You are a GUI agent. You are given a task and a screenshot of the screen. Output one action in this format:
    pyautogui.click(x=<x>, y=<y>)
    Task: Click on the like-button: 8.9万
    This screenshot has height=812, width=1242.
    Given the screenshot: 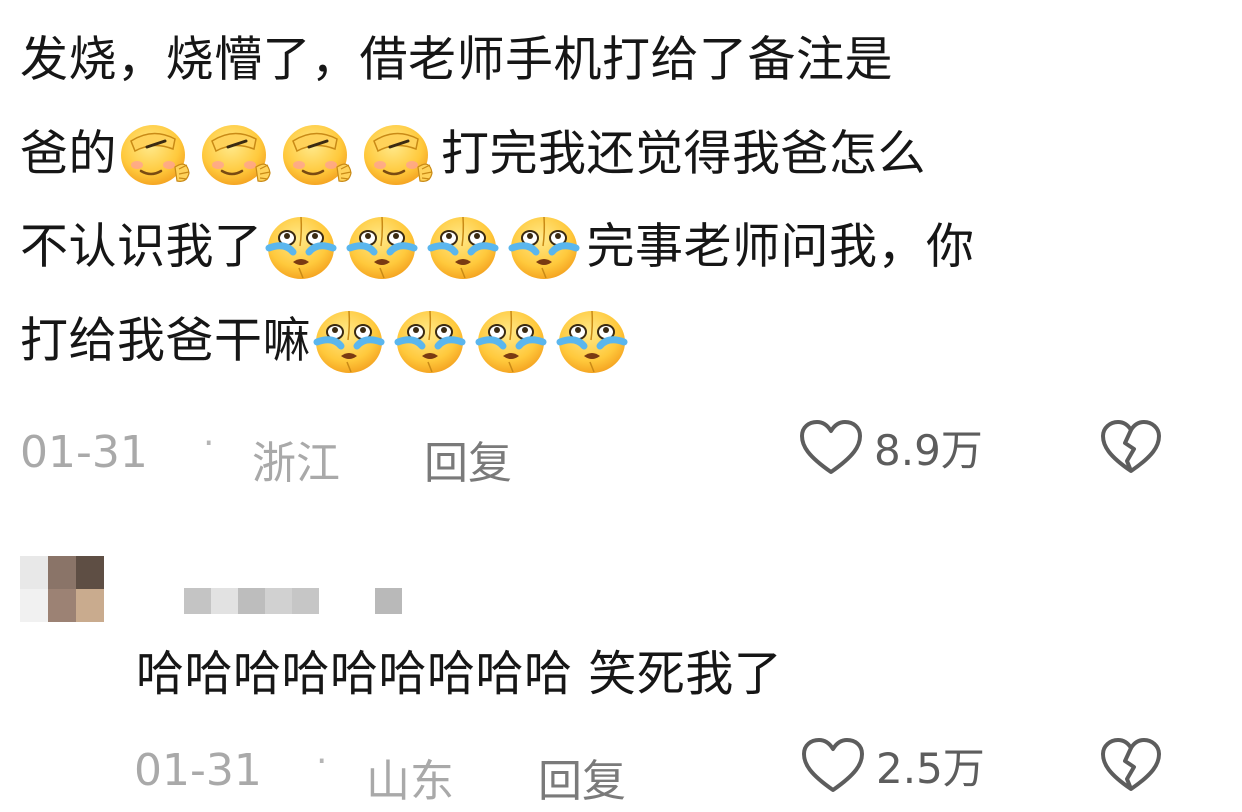 What is the action you would take?
    pyautogui.click(x=890, y=447)
    